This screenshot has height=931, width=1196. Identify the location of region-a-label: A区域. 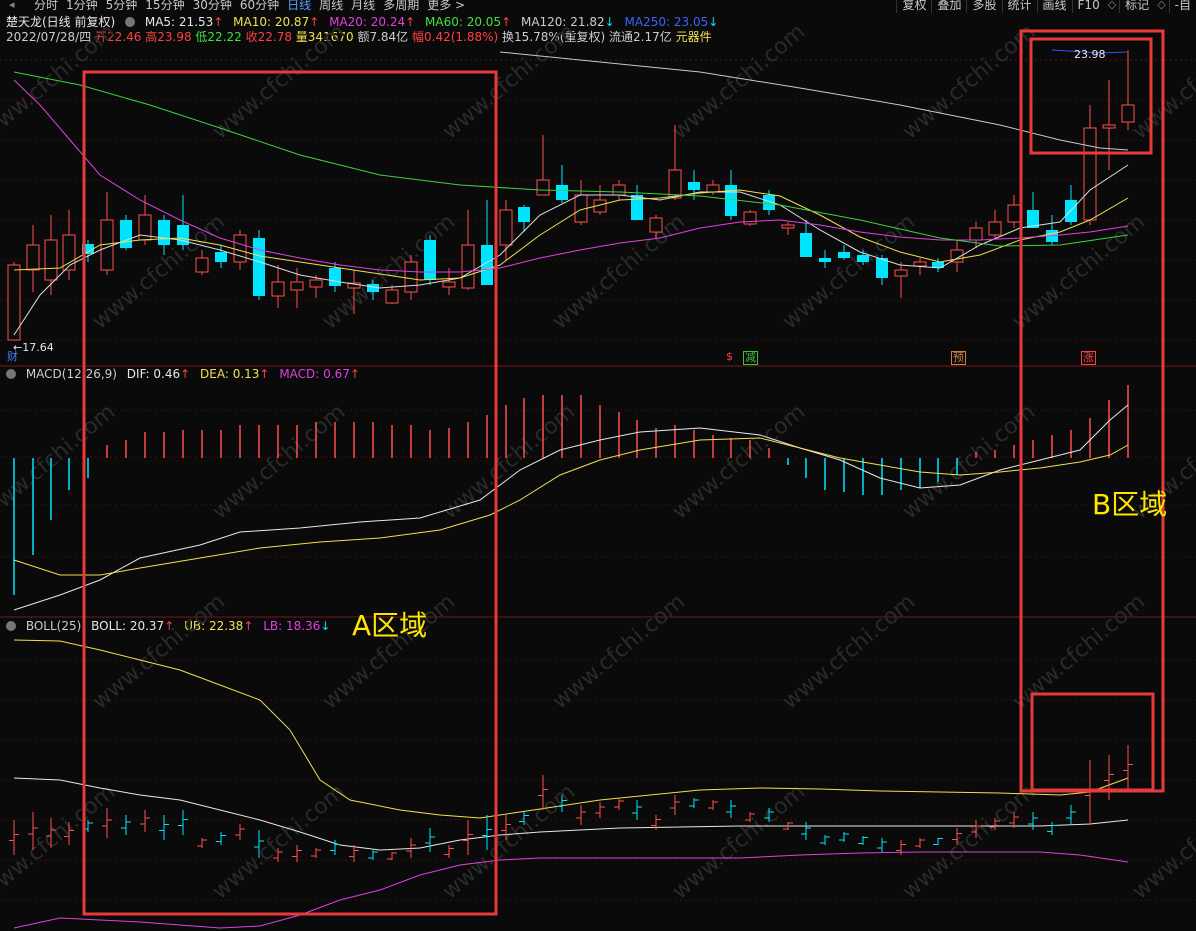
(390, 625).